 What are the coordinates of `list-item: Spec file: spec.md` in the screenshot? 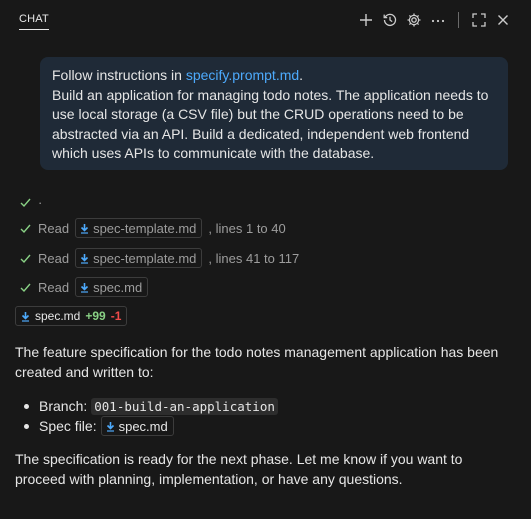 It's located at (99, 426).